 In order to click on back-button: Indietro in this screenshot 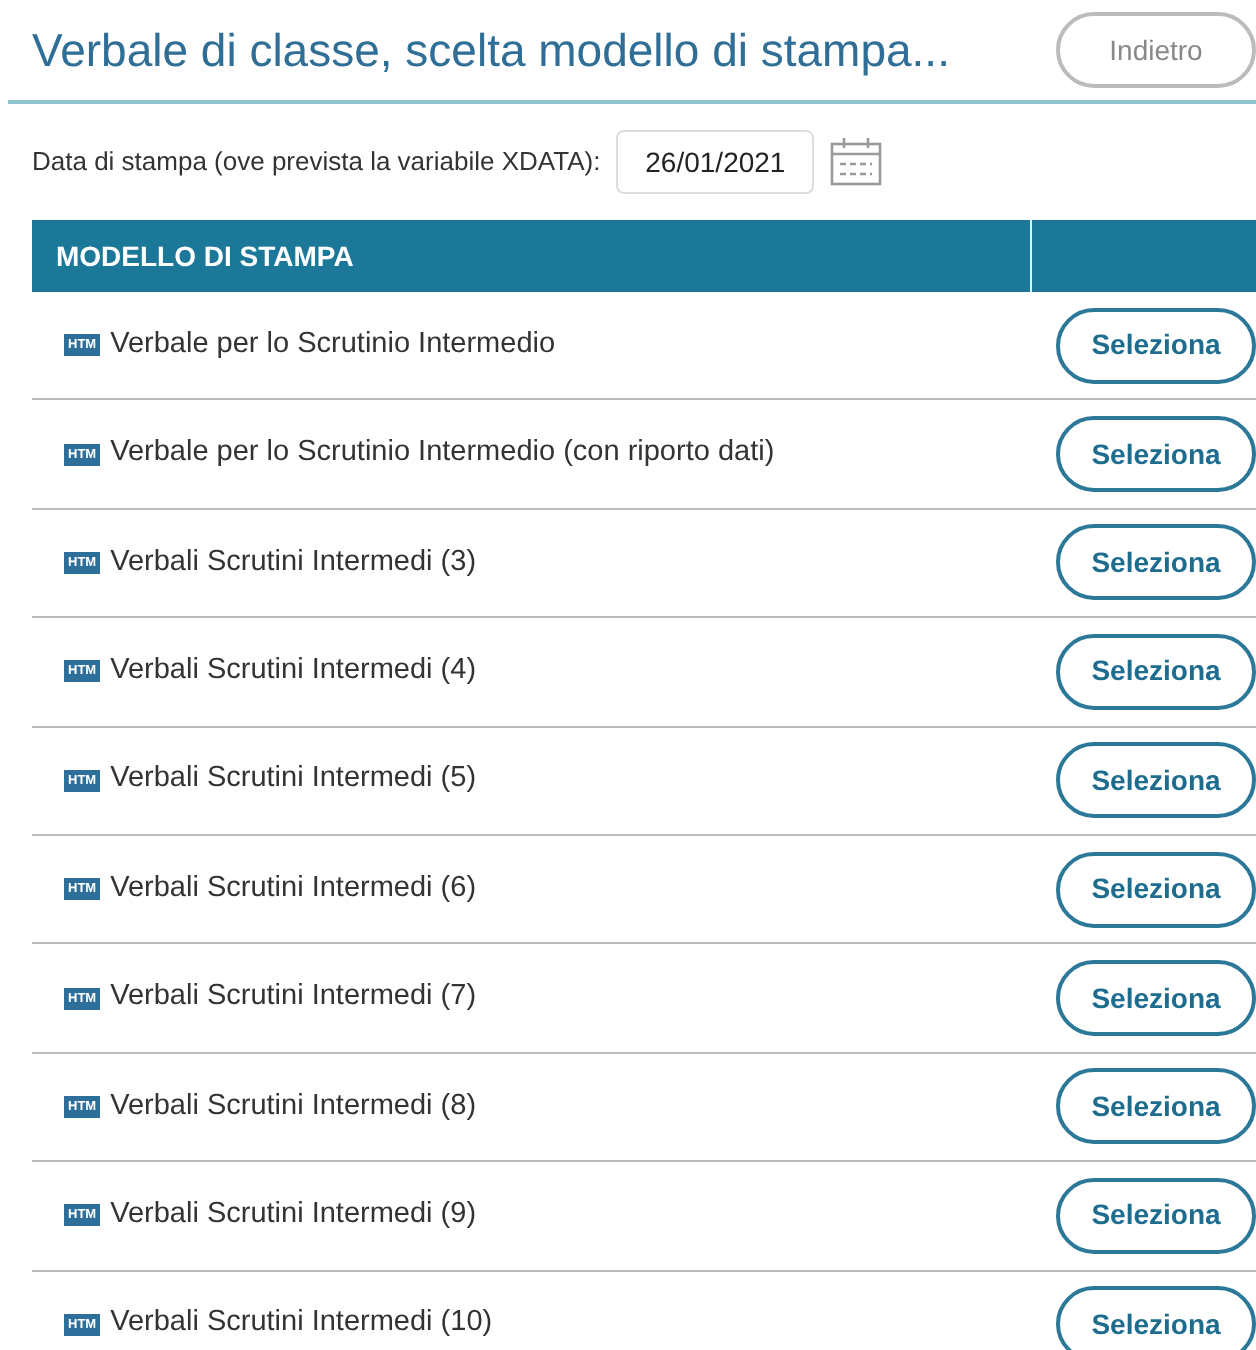, I will do `click(1156, 50)`.